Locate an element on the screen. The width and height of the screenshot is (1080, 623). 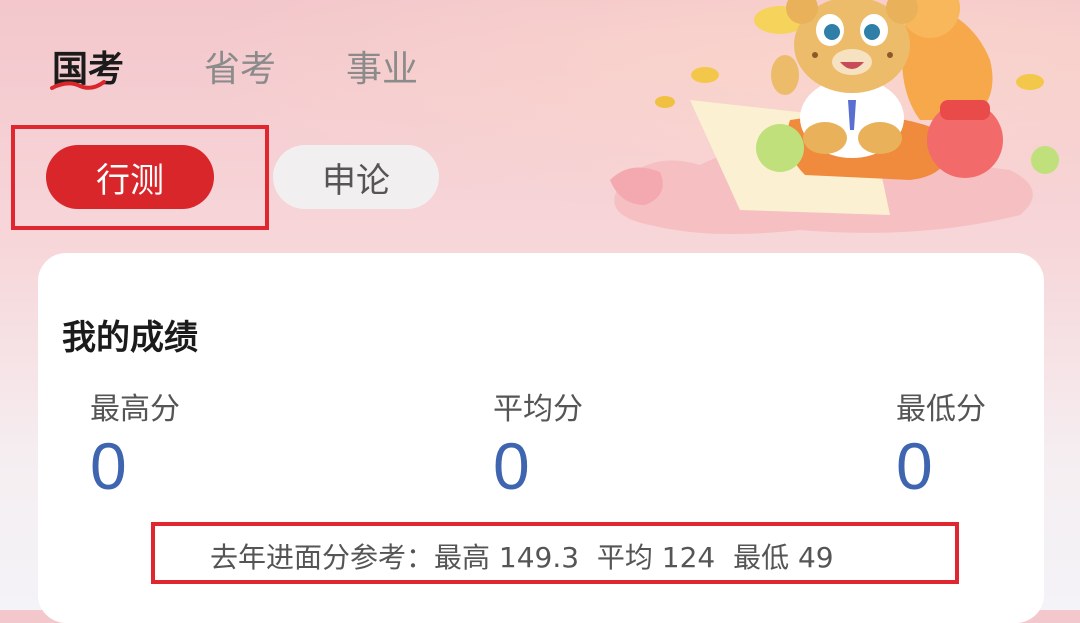
last-year-reference: 去年进面分参考：最高 149.3 平均 124 最低 49 is located at coordinates (522, 556).